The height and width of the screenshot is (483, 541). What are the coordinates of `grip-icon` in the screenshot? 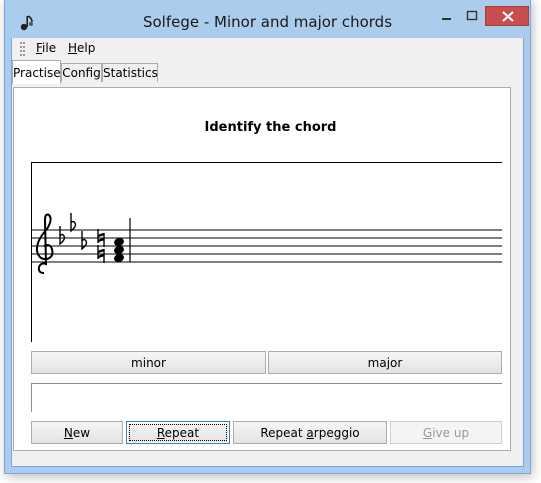 It's located at (22, 49).